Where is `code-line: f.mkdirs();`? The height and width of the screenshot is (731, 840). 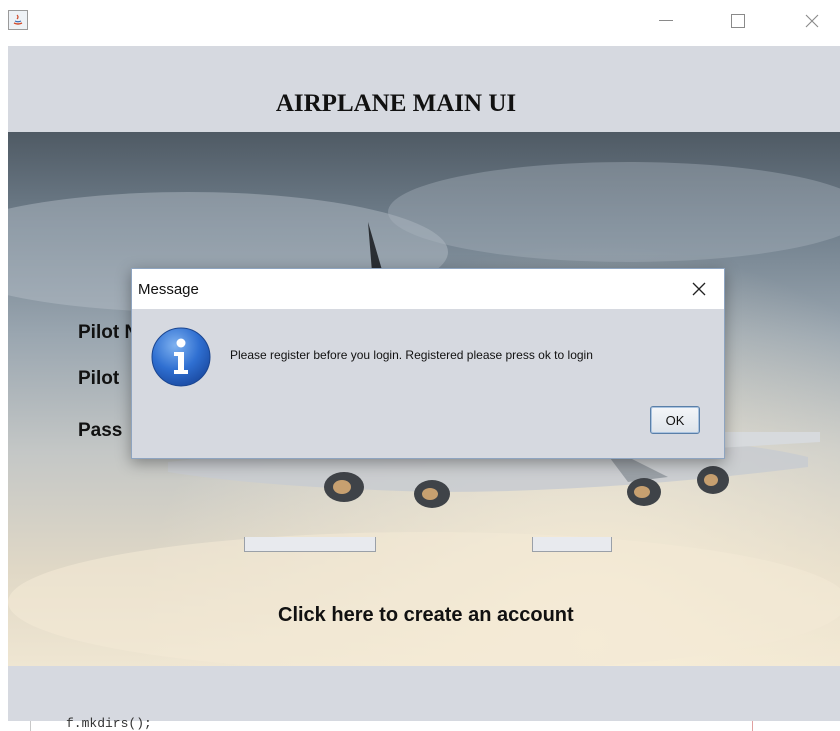
code-line: f.mkdirs(); is located at coordinates (109, 723).